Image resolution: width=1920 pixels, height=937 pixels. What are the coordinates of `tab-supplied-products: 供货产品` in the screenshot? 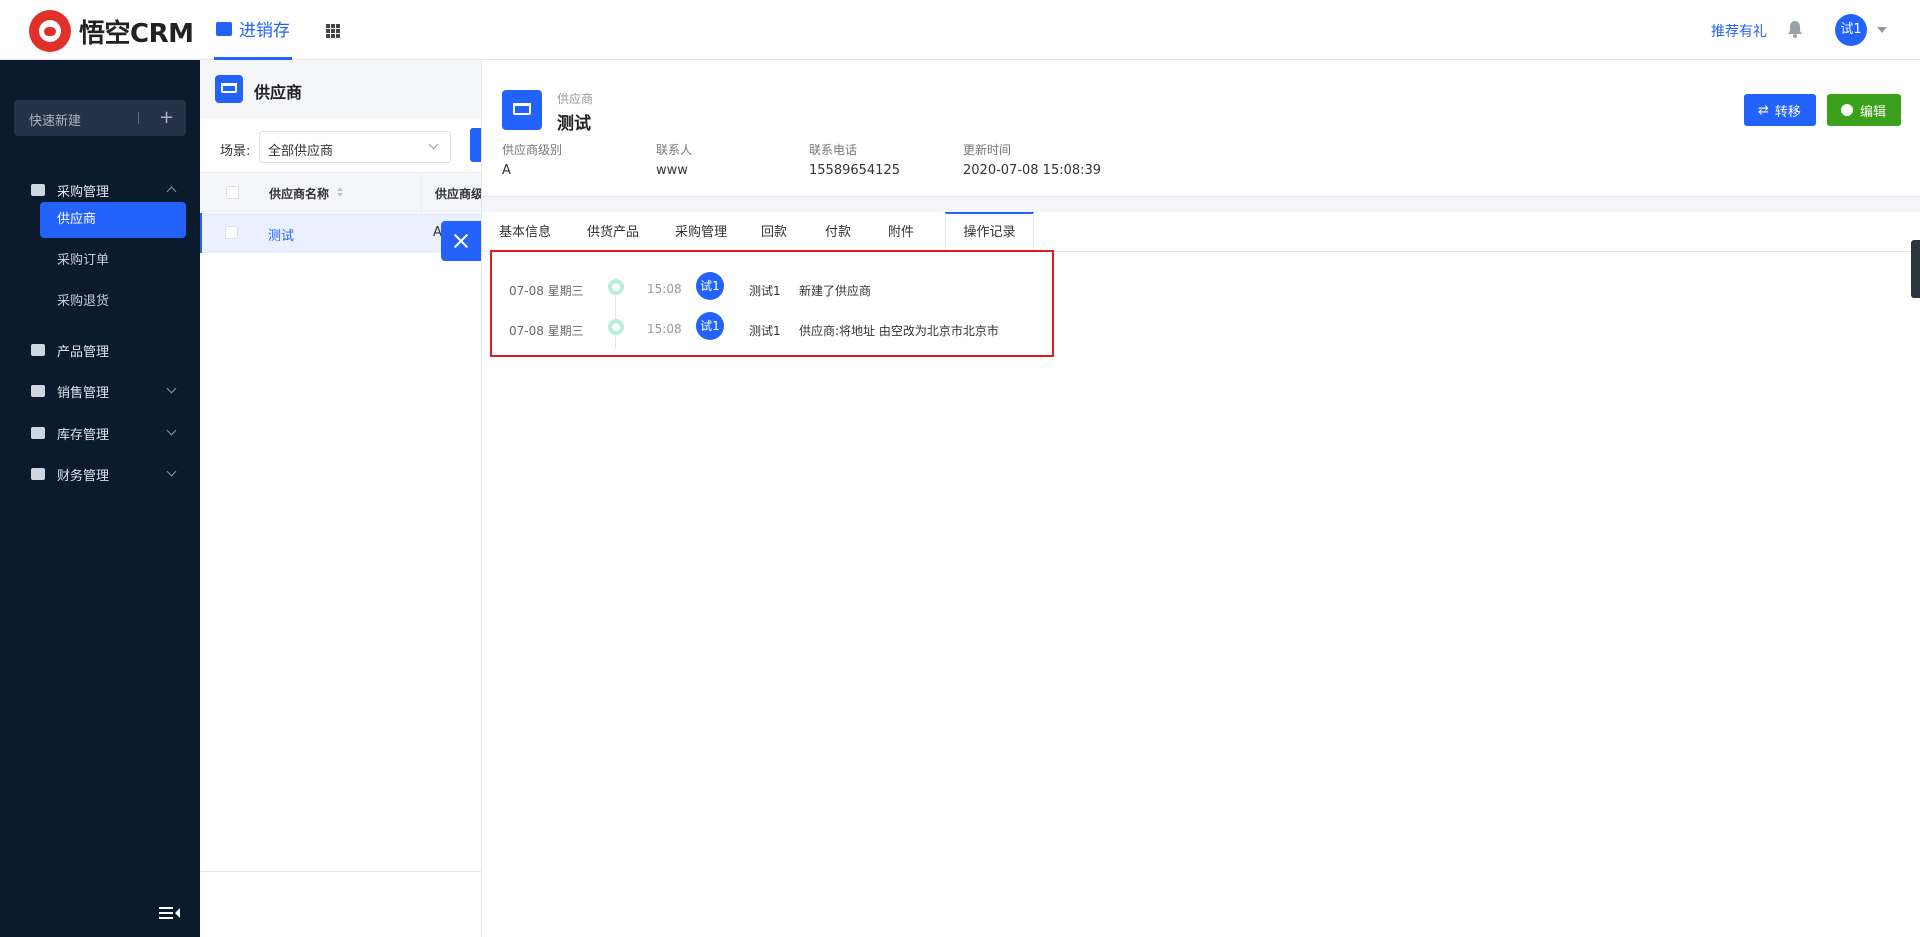 It's located at (613, 232).